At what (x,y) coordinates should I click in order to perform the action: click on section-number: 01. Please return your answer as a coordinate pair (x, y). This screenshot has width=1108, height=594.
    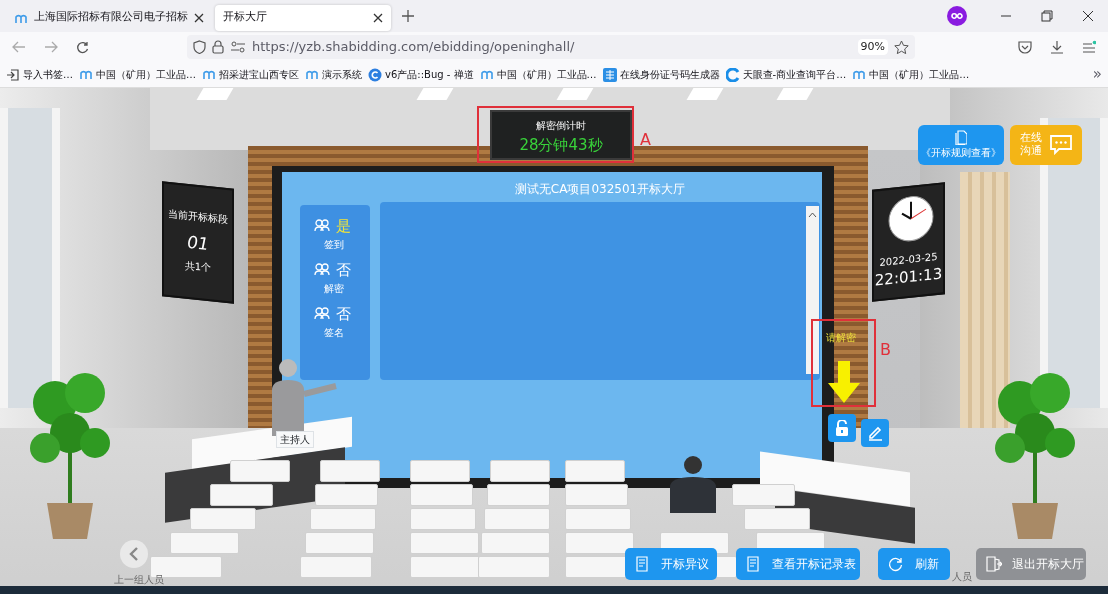
    Looking at the image, I should click on (198, 243).